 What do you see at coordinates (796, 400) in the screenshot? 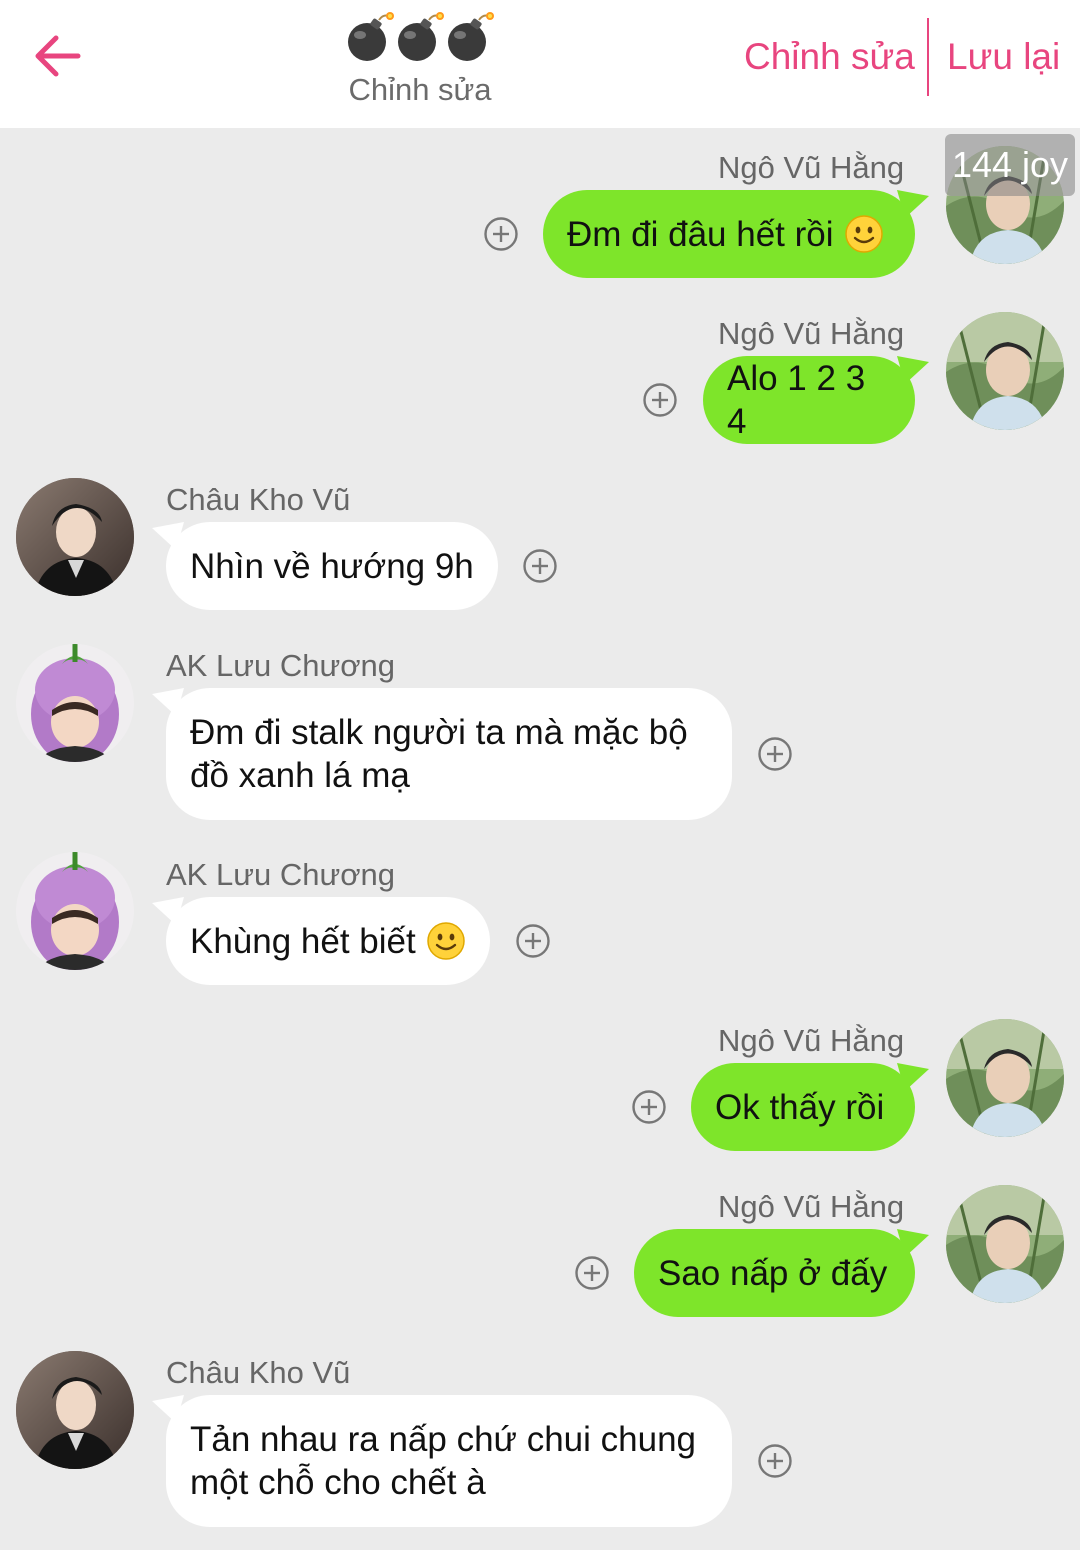
I see `message-text: Alo 1 2 3 4` at bounding box center [796, 400].